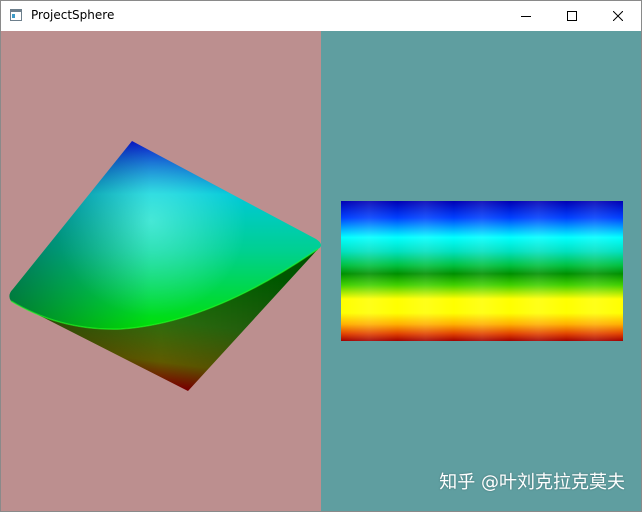 The height and width of the screenshot is (512, 642). I want to click on maximize-button, so click(572, 16).